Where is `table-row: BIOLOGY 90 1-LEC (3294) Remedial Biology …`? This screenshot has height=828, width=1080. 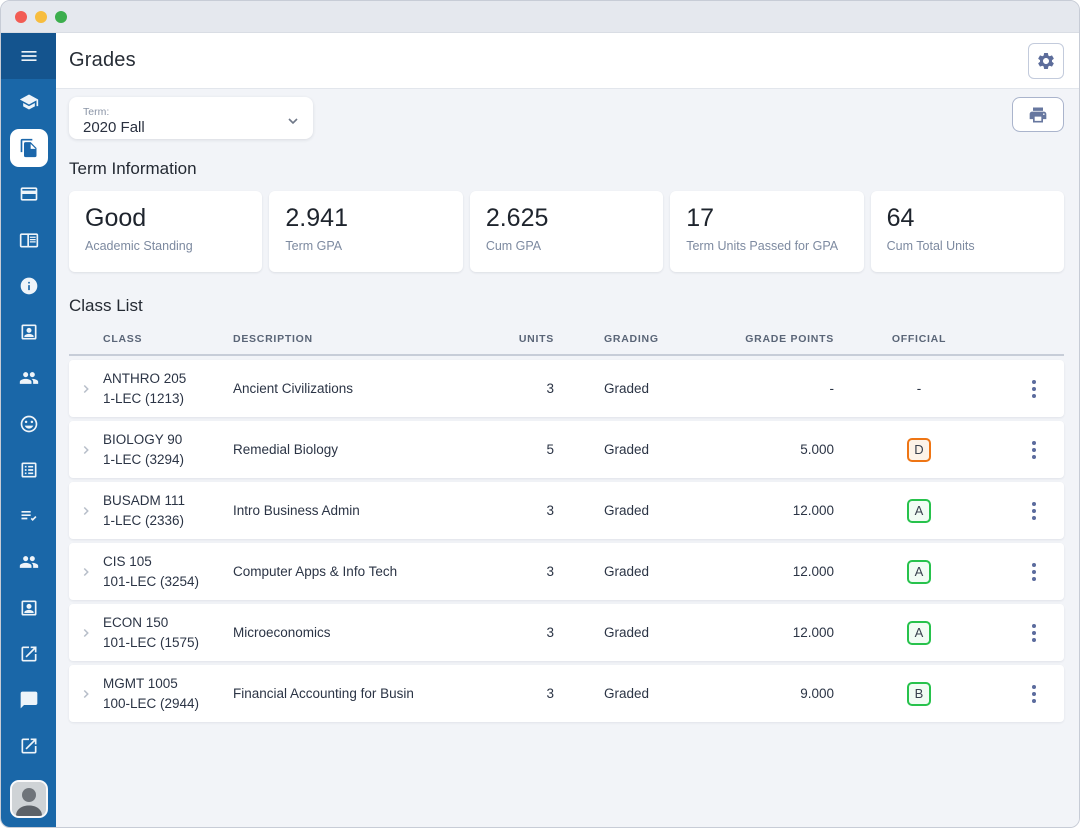
table-row: BIOLOGY 90 1-LEC (3294) Remedial Biology … is located at coordinates (566, 449).